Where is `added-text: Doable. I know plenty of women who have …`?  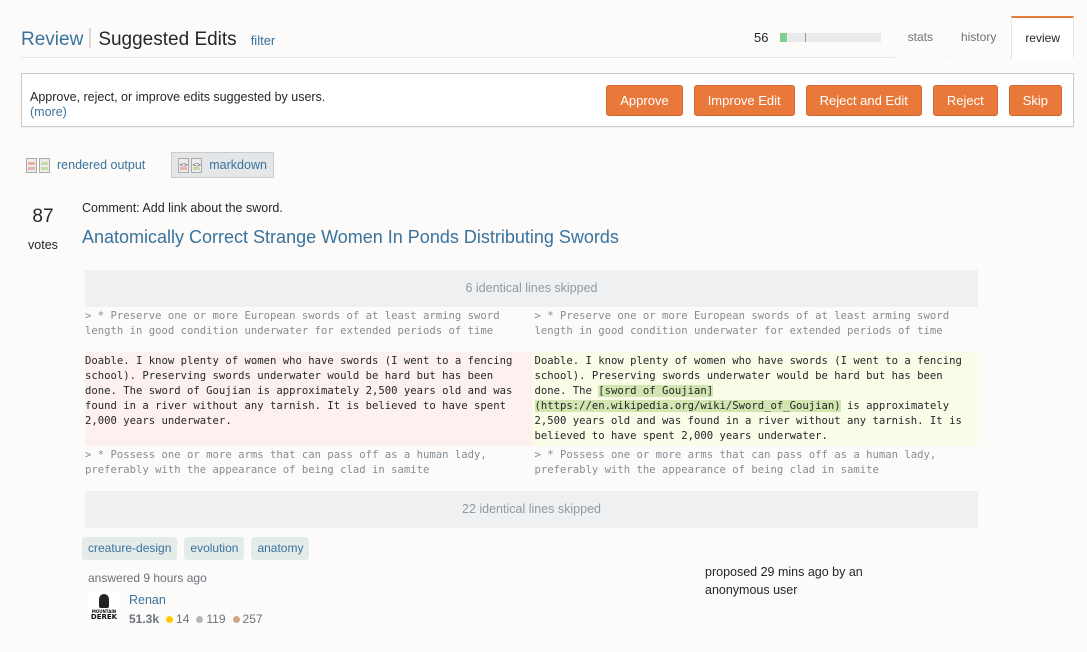 added-text: Doable. I know plenty of women who have … is located at coordinates (754, 399).